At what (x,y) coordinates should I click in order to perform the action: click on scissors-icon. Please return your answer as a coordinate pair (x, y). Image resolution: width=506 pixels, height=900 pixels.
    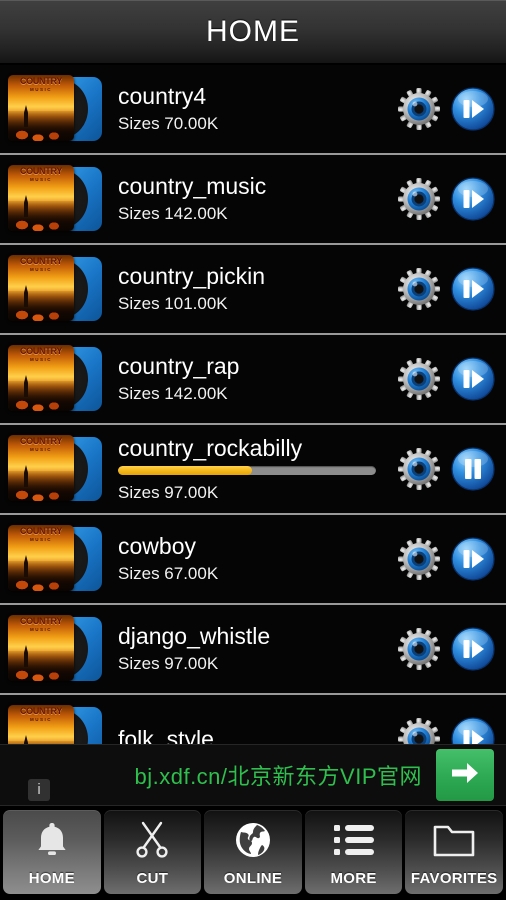
    Looking at the image, I should click on (153, 840).